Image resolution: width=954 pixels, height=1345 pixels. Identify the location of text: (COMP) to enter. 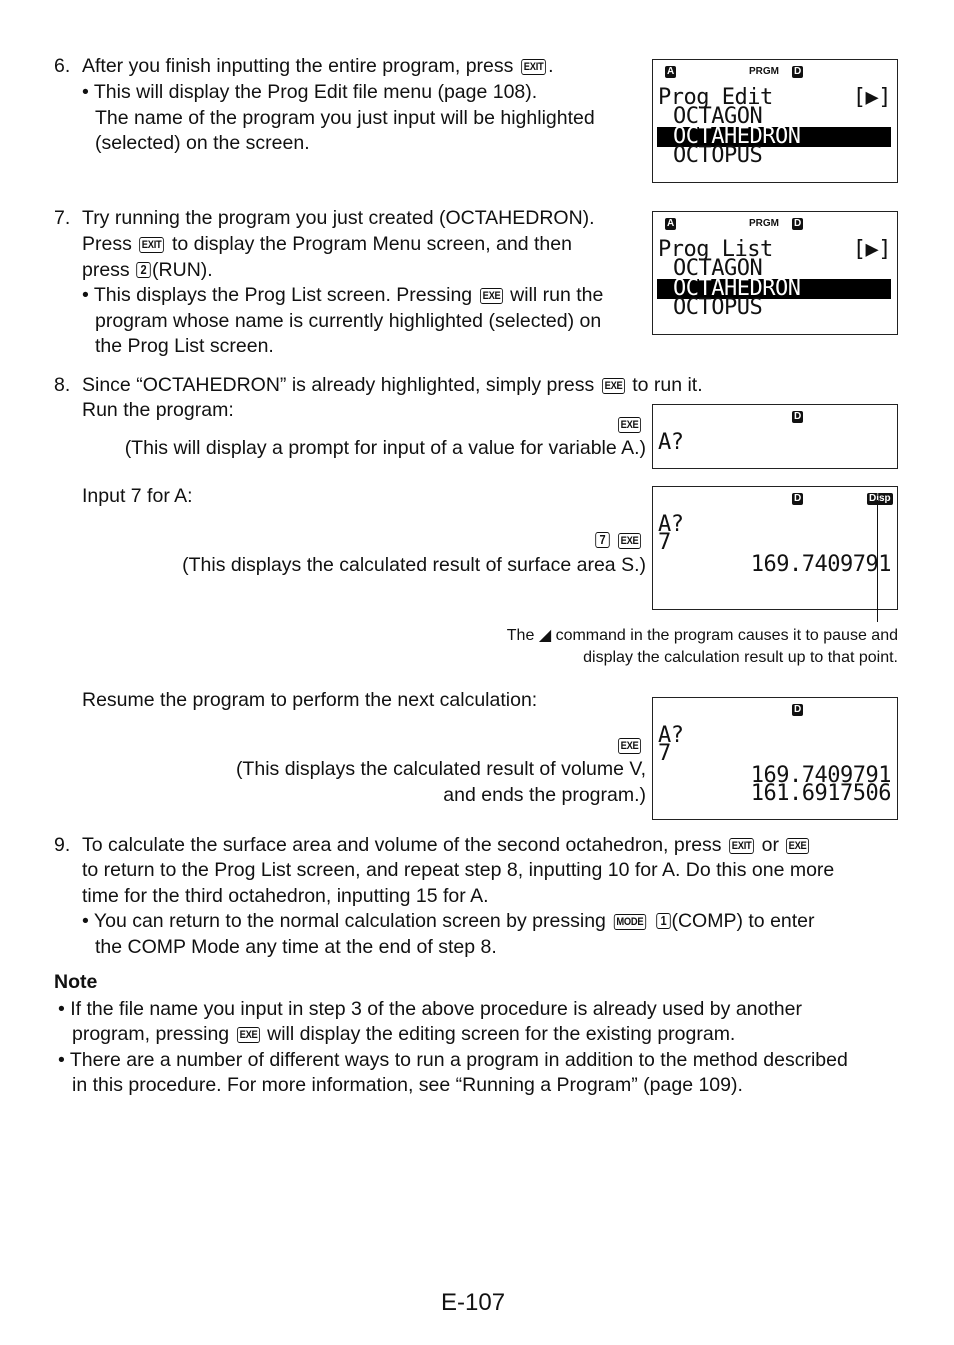
(743, 921).